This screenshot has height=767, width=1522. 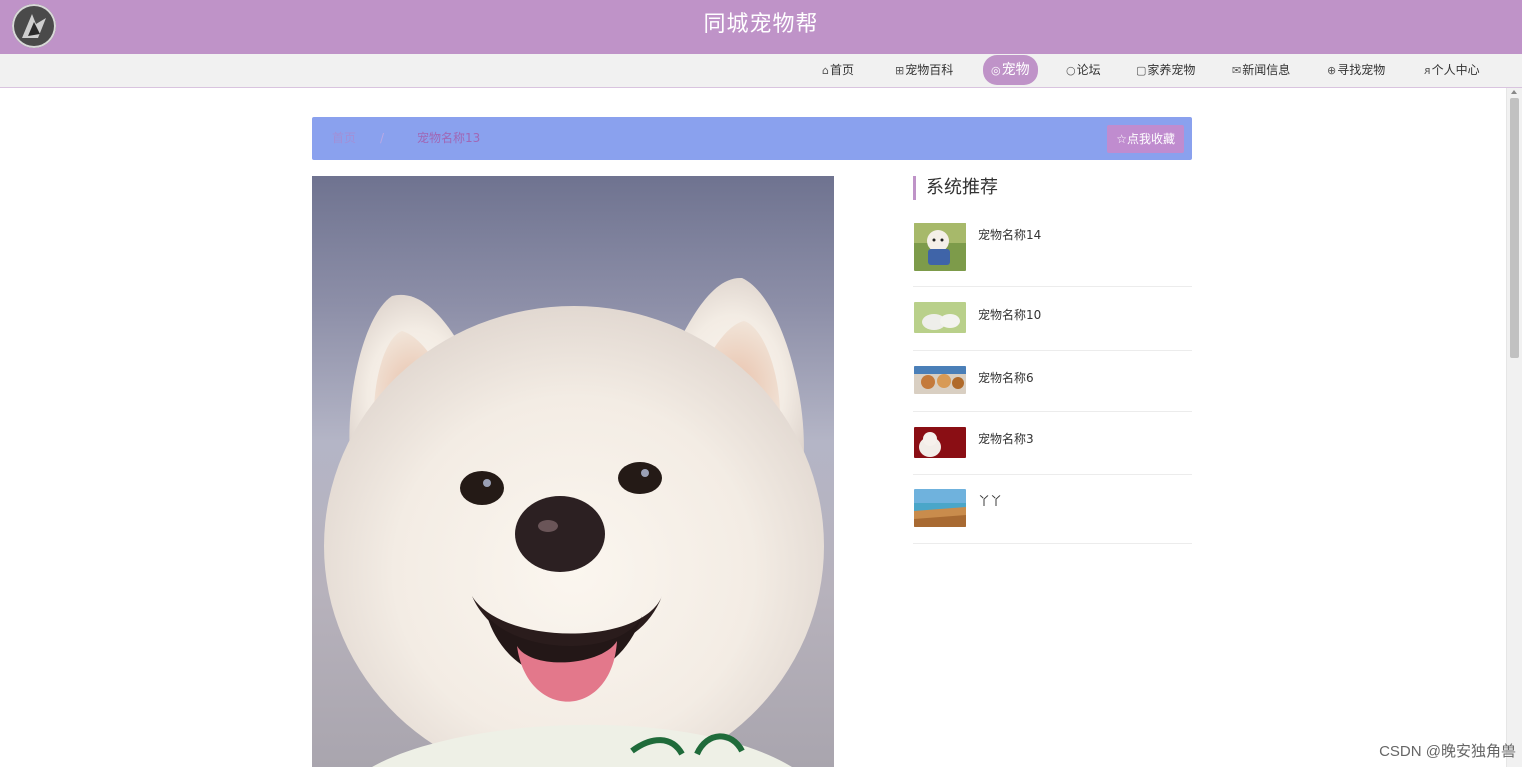 I want to click on nav-item-pets: ◎宠物, so click(x=1010, y=70).